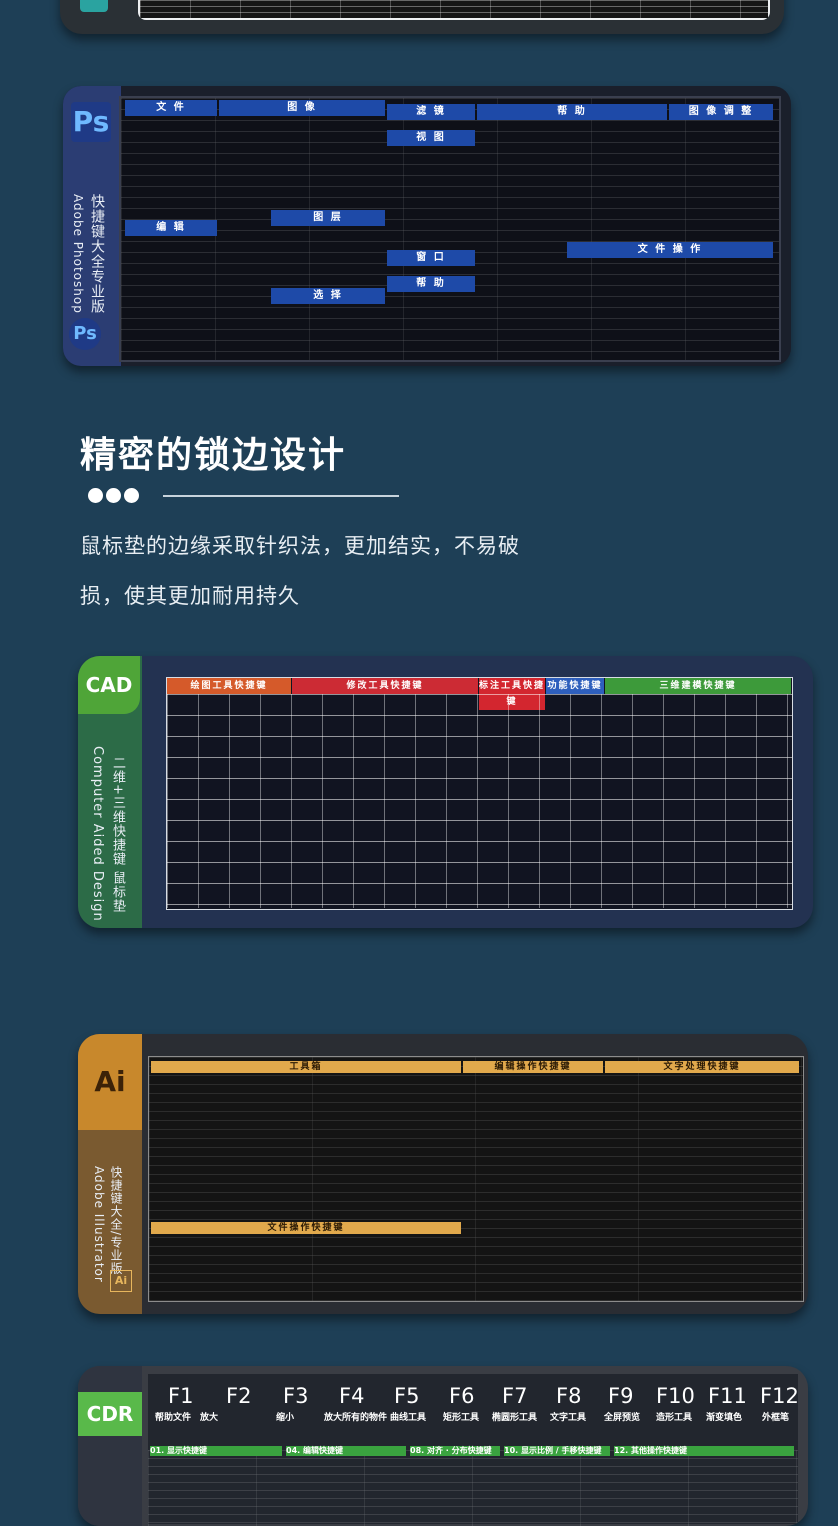  Describe the element at coordinates (479, 793) in the screenshot. I see `cad-content: 绘图工具快捷键 修改工具快捷键 标注工具快捷键 功能快捷键 三维建模快捷键` at that location.